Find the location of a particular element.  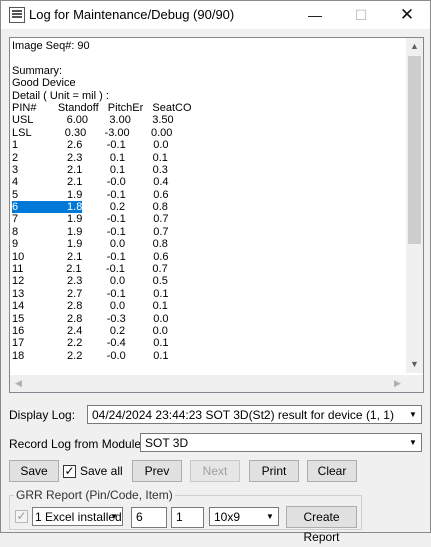

log-selection: 6 1.8 is located at coordinates (47, 207).